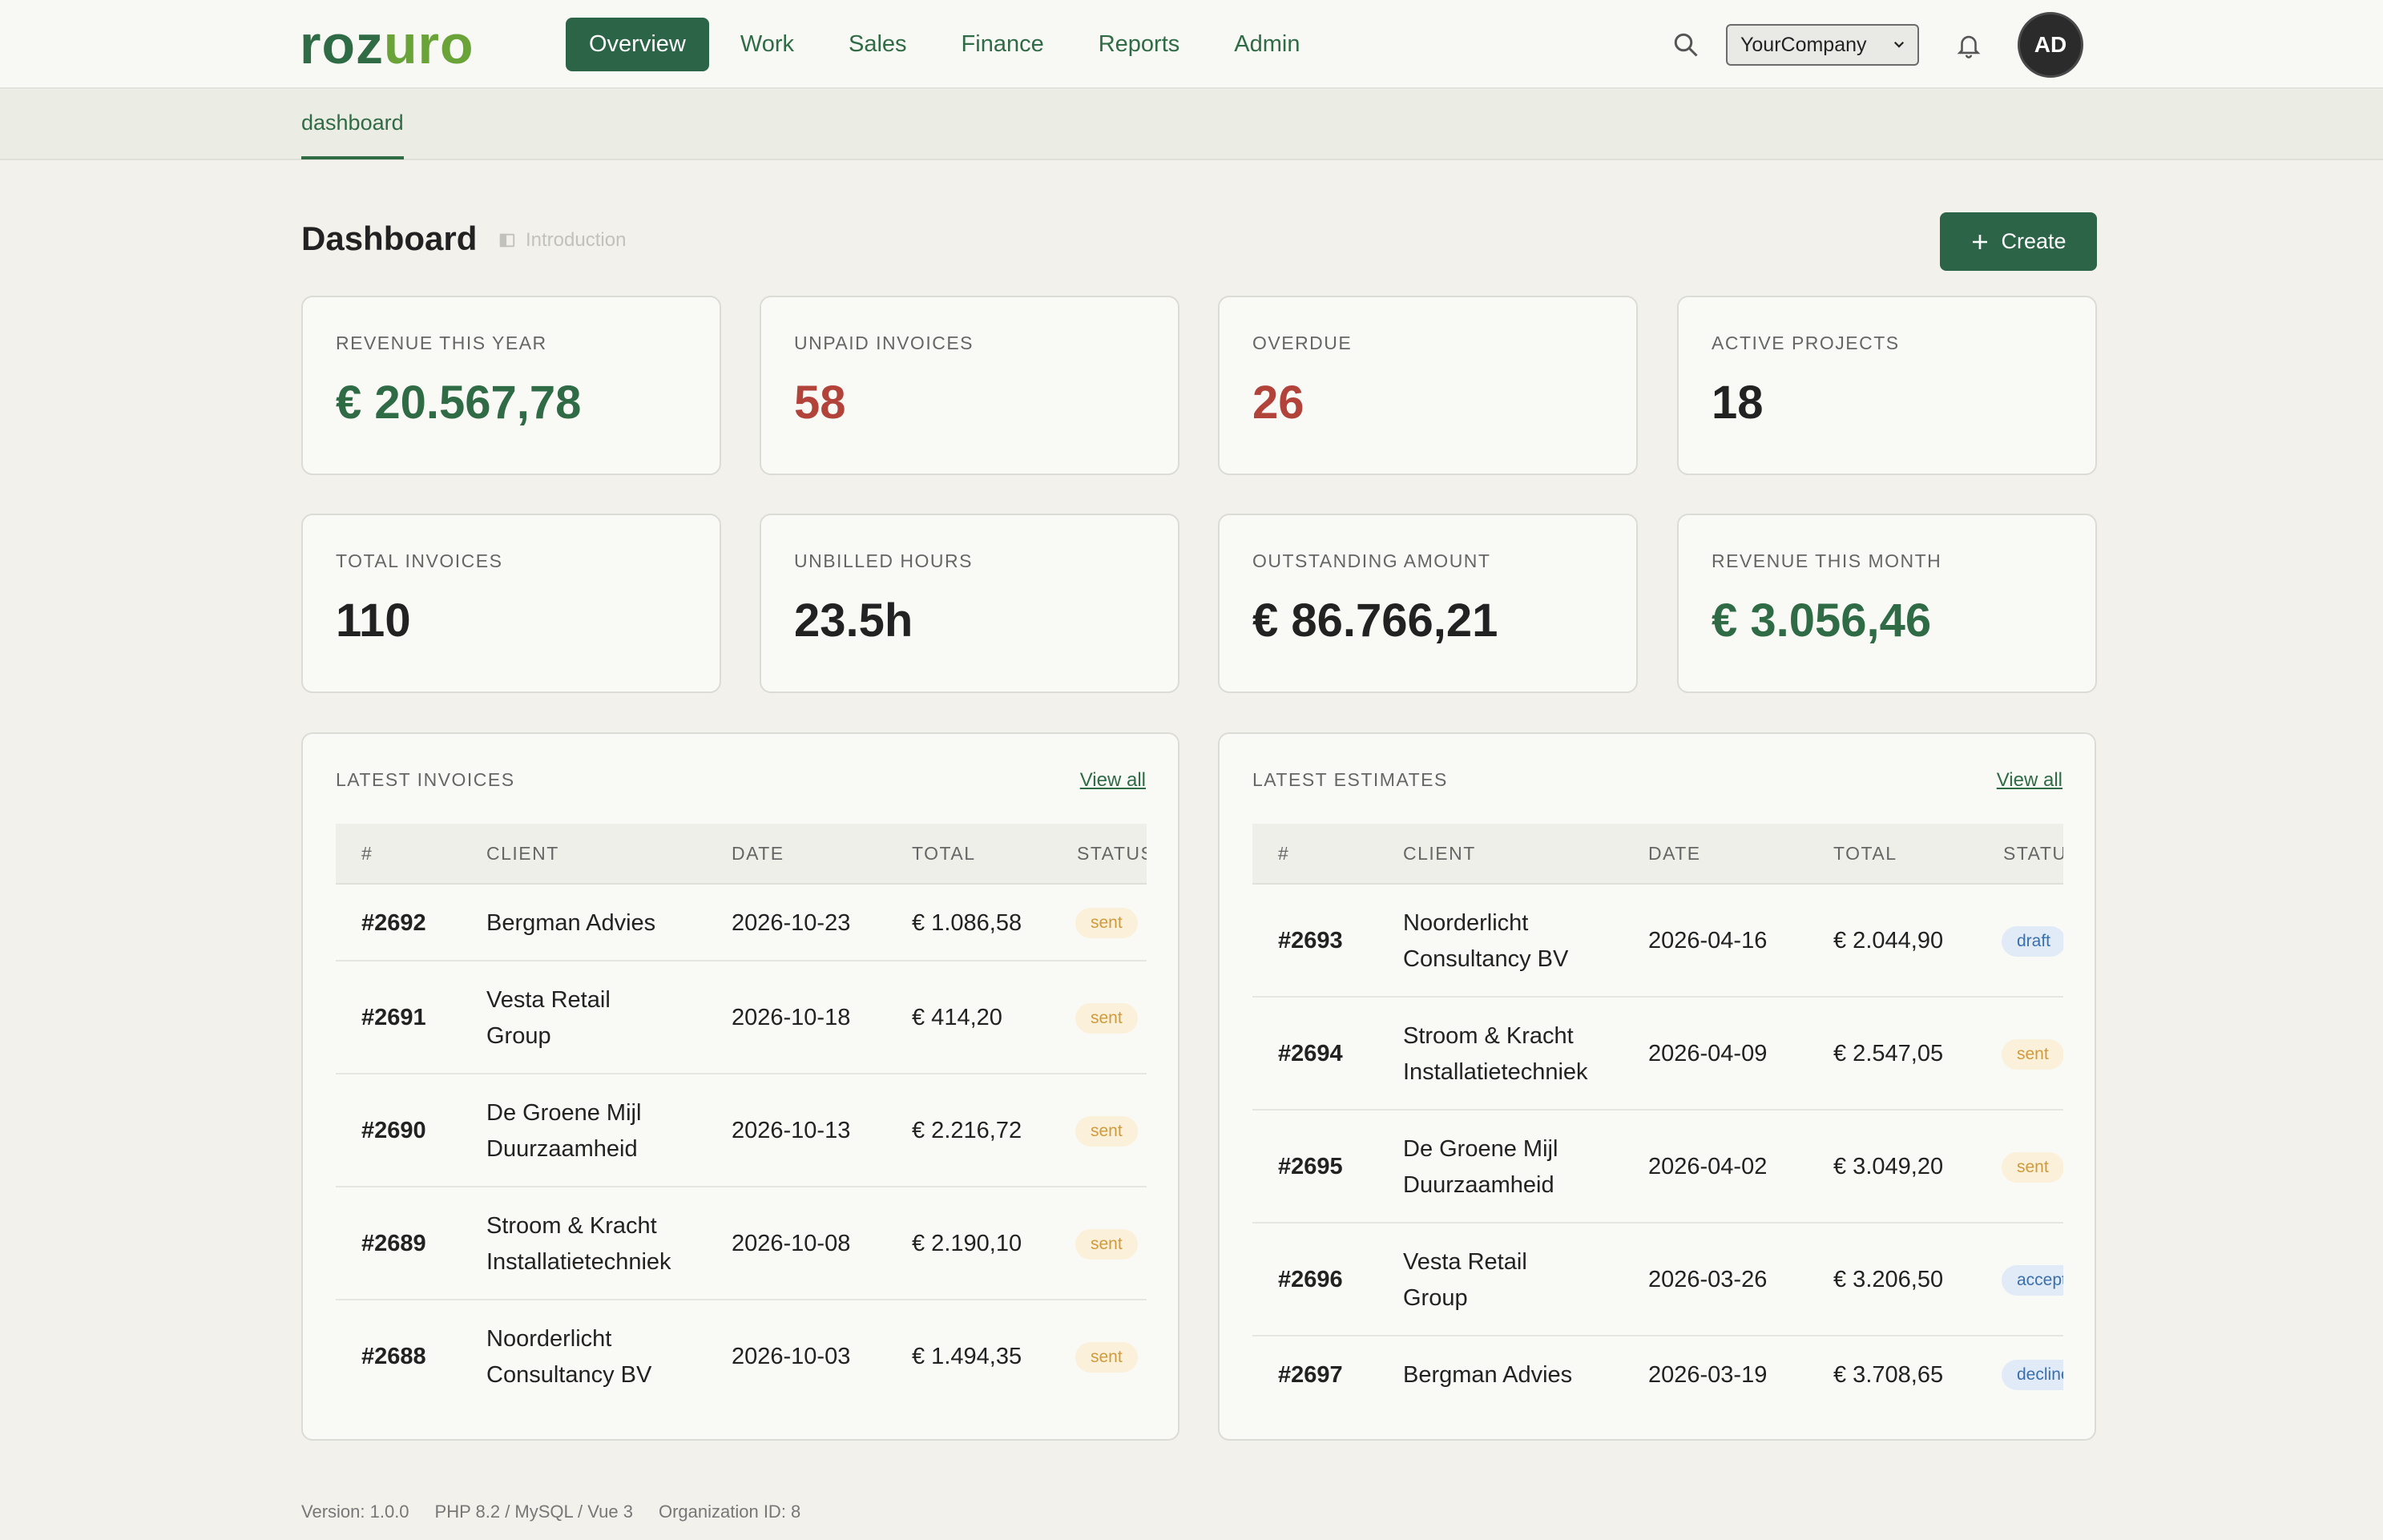 The height and width of the screenshot is (1540, 2383). Describe the element at coordinates (2050, 45) in the screenshot. I see `avatar: AD` at that location.